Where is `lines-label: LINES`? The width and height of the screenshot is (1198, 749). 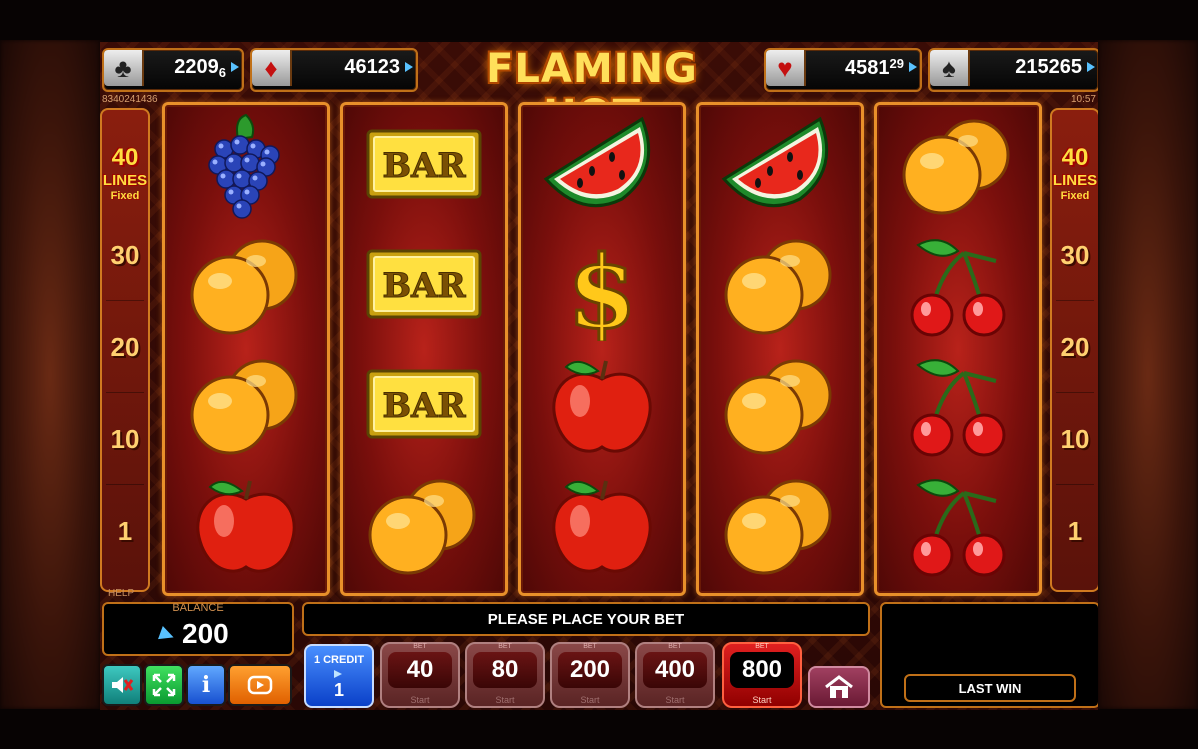 lines-label: LINES is located at coordinates (125, 180).